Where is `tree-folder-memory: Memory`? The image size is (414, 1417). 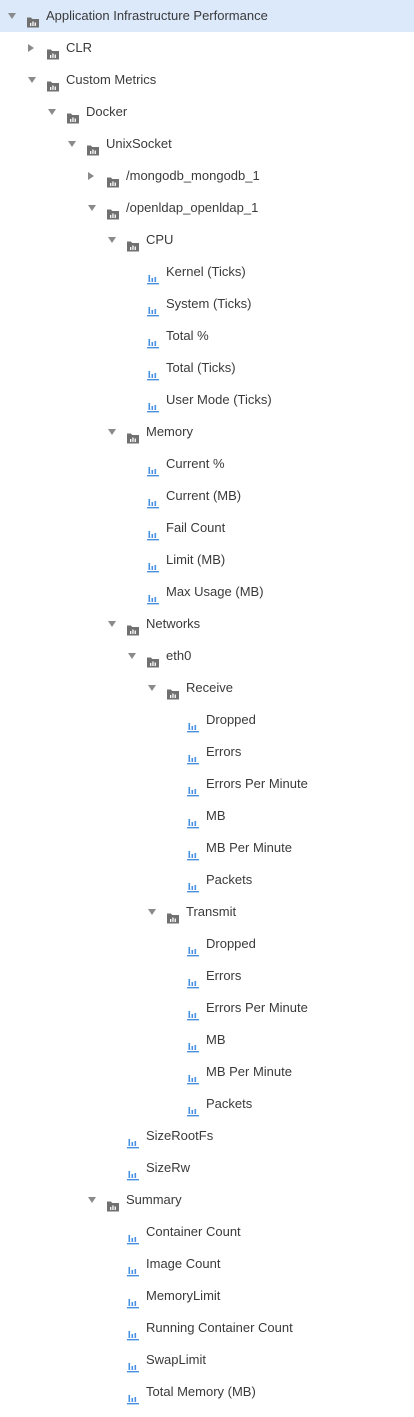 tree-folder-memory: Memory is located at coordinates (207, 432).